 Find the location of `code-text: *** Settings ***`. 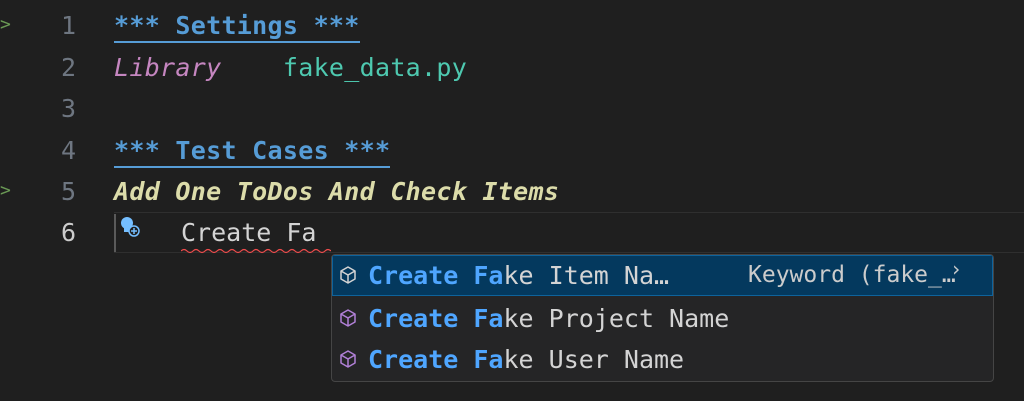

code-text: *** Settings *** is located at coordinates (237, 25).